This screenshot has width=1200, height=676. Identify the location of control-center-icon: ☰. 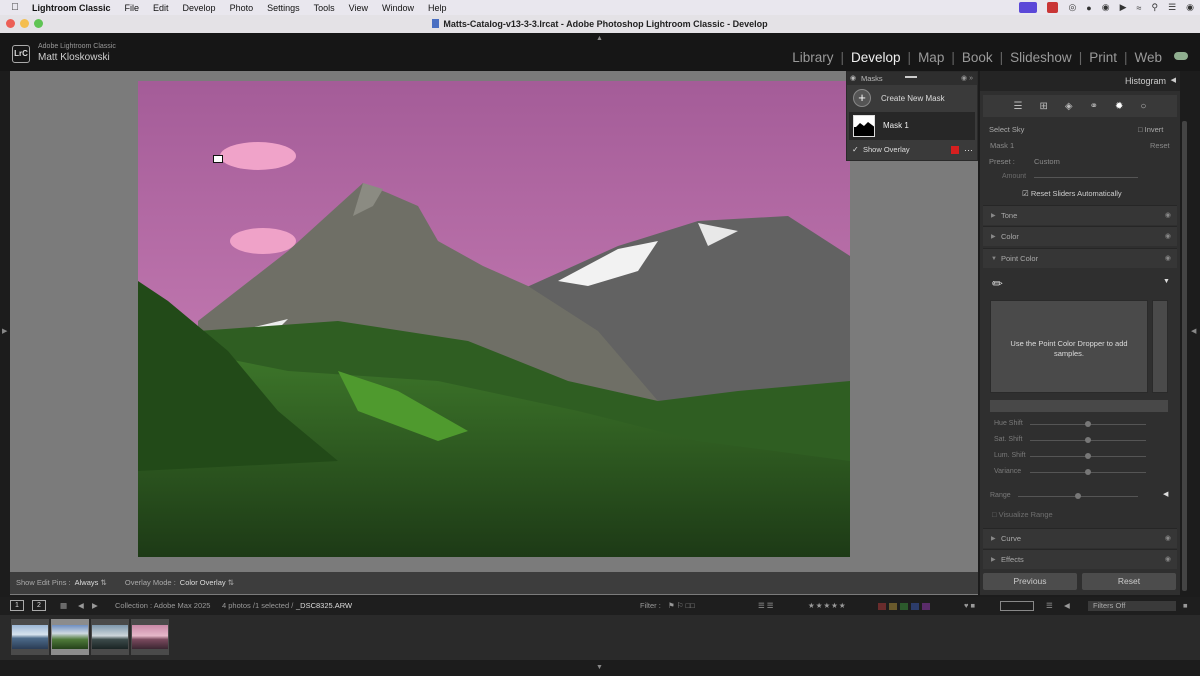
(1172, 7).